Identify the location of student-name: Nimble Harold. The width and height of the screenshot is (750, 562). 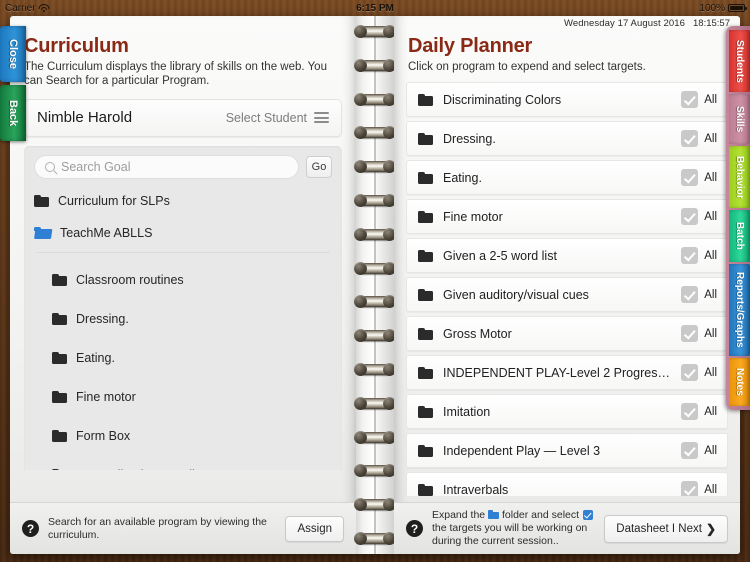
(85, 118).